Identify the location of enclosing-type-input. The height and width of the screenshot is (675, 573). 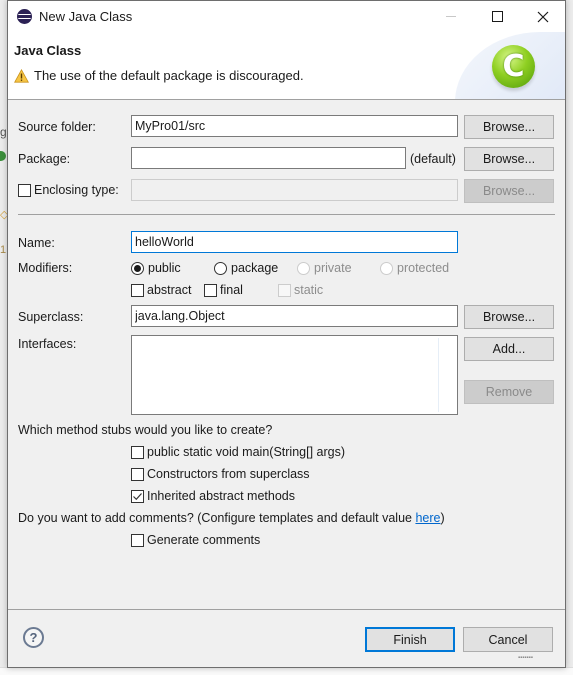
(294, 190).